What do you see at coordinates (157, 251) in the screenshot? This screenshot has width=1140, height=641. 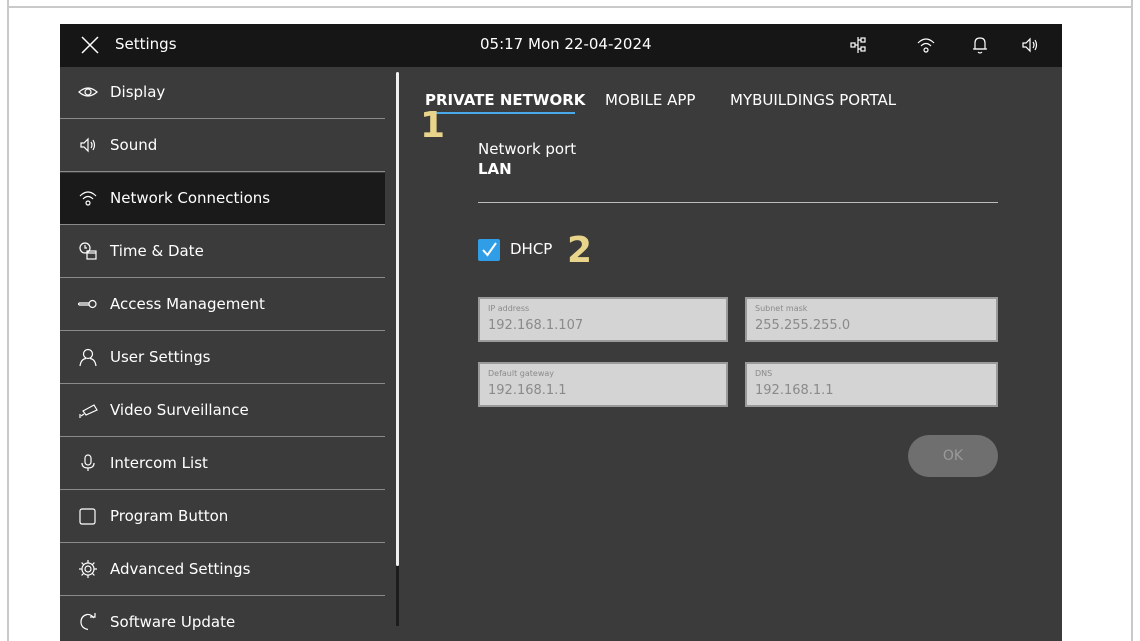 I see `sidebar-item-label: Time & Date` at bounding box center [157, 251].